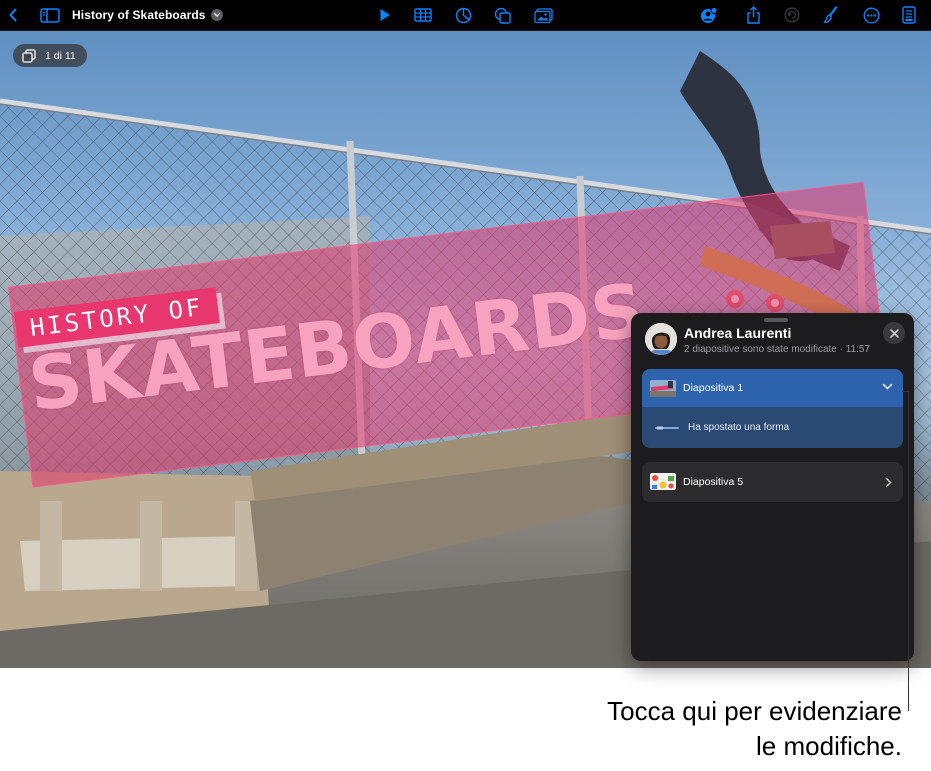 The height and width of the screenshot is (771, 931). What do you see at coordinates (713, 388) in the screenshot?
I see `slide-1-label: Diapositiva 1` at bounding box center [713, 388].